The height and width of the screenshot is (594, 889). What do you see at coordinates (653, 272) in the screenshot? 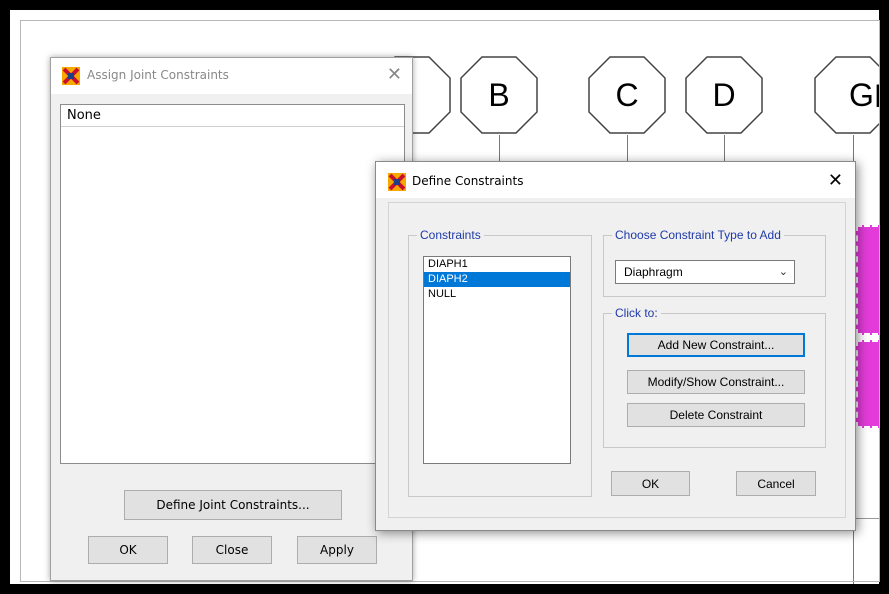
I see `constraint-type-value: Diaphragm` at bounding box center [653, 272].